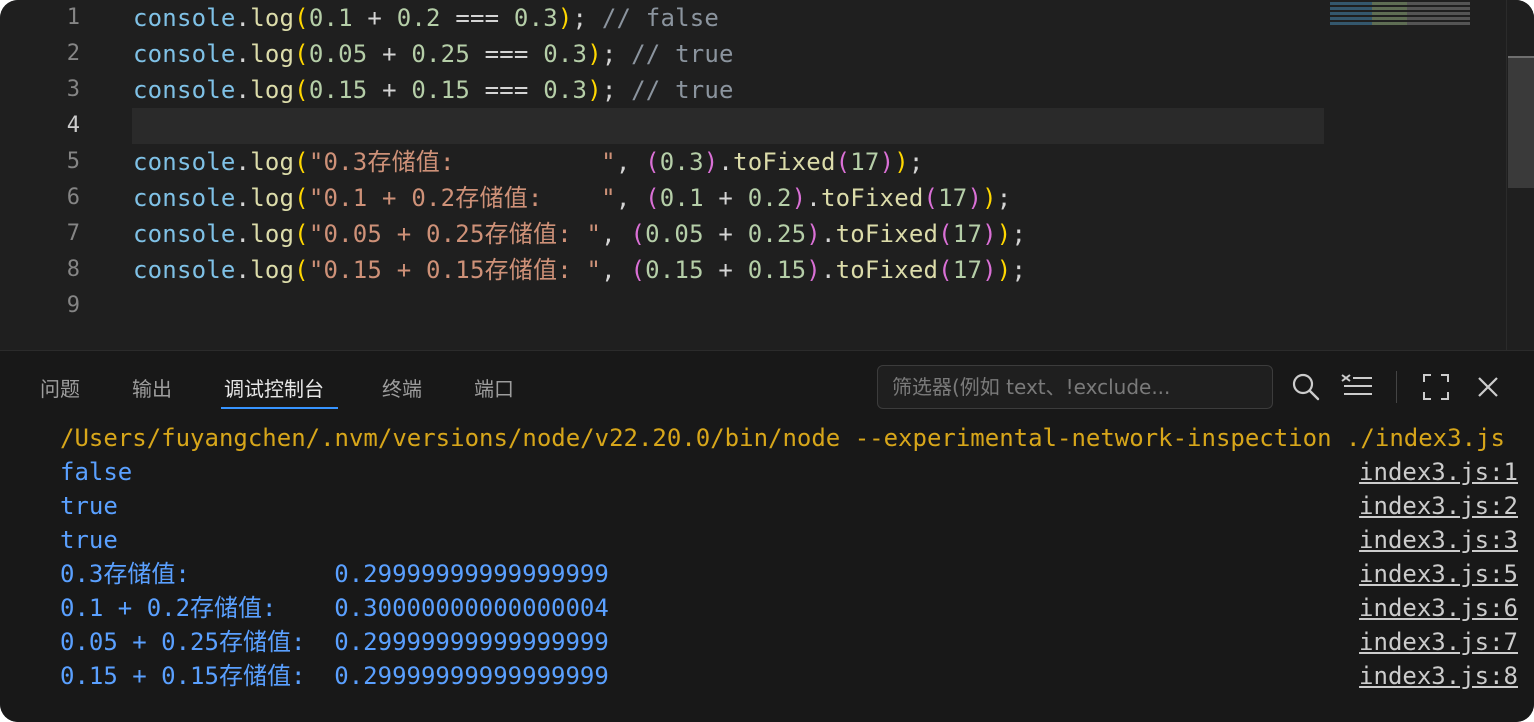 Image resolution: width=1534 pixels, height=722 pixels. Describe the element at coordinates (96, 472) in the screenshot. I see `console-message: false` at that location.